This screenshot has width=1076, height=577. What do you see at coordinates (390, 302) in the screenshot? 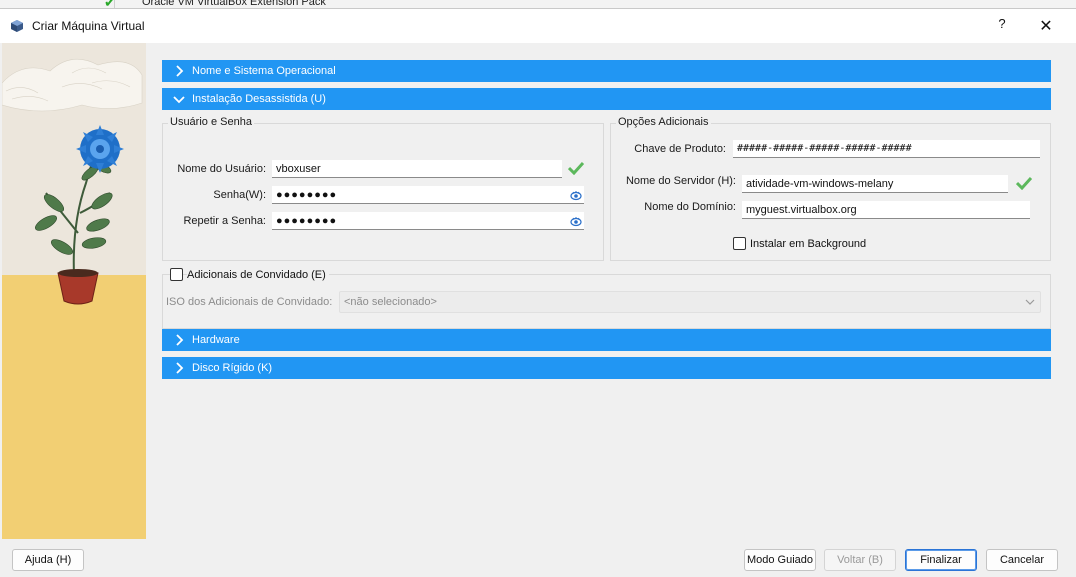
I see `iso-select-value: <não selecionado>` at bounding box center [390, 302].